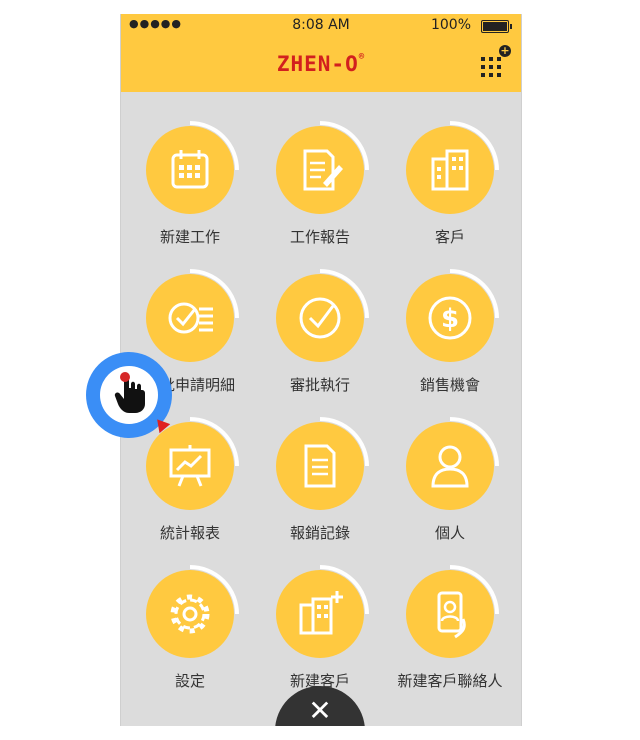 The image size is (640, 740). Describe the element at coordinates (190, 489) in the screenshot. I see `menu-item-statistics: 統計報表` at that location.